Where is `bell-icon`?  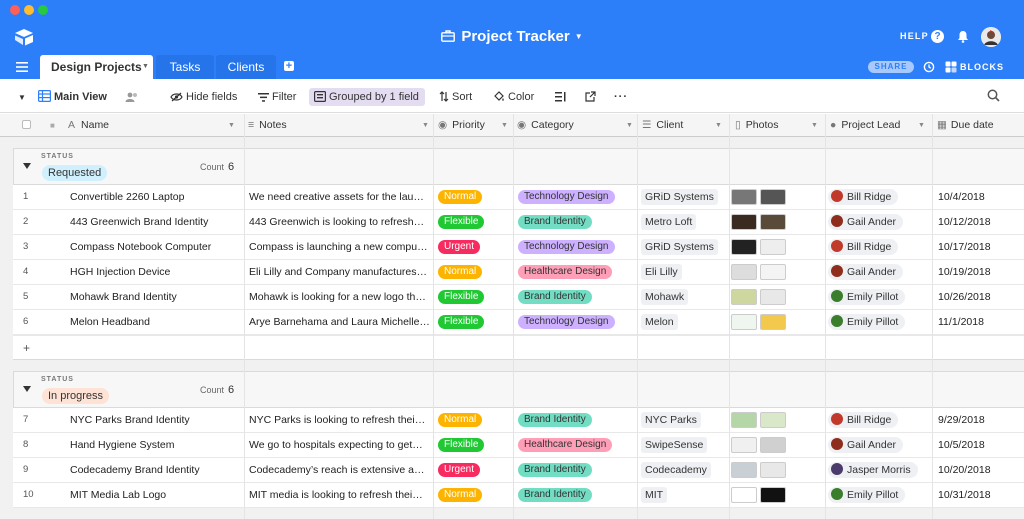 bell-icon is located at coordinates (963, 36).